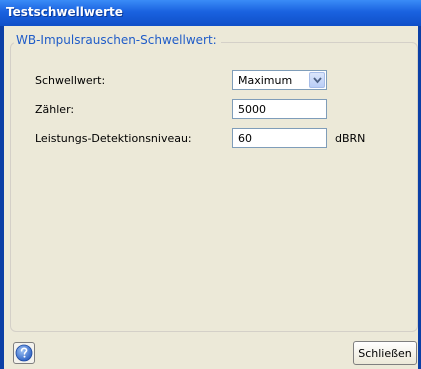  I want to click on dropdown-button, so click(317, 80).